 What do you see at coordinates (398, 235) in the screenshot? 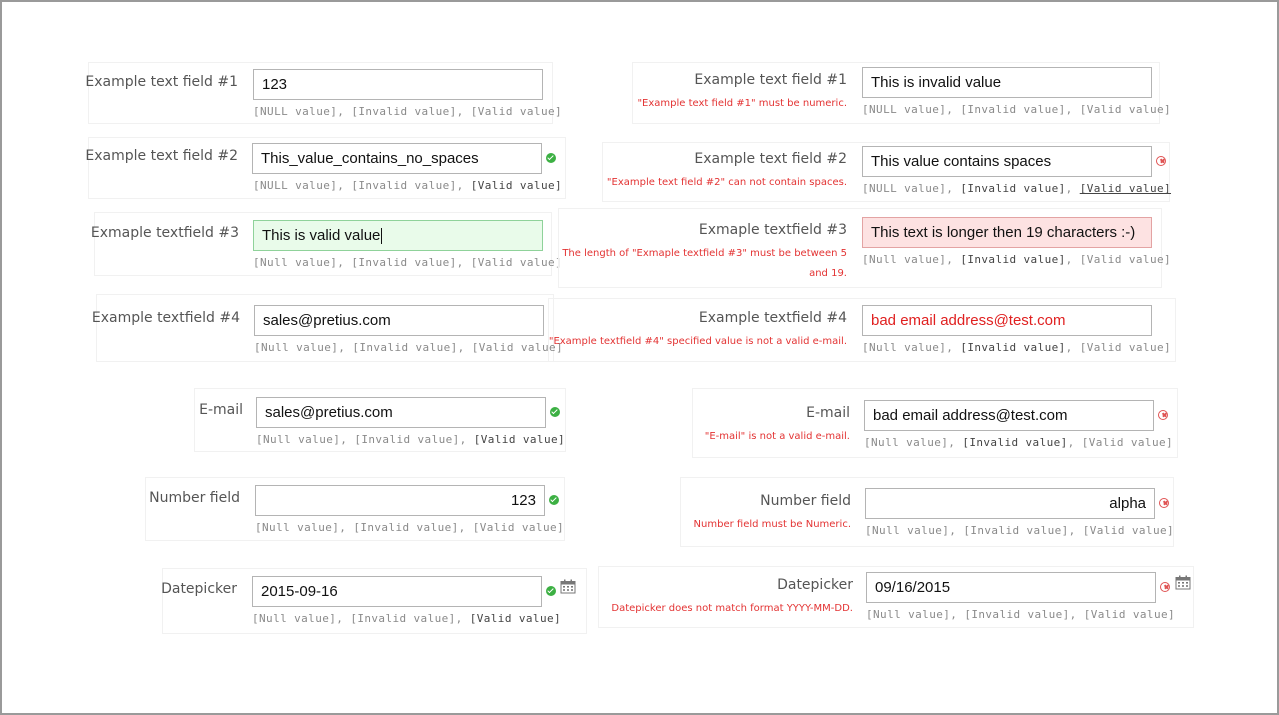
I see `text-input-field3: This is valid value` at bounding box center [398, 235].